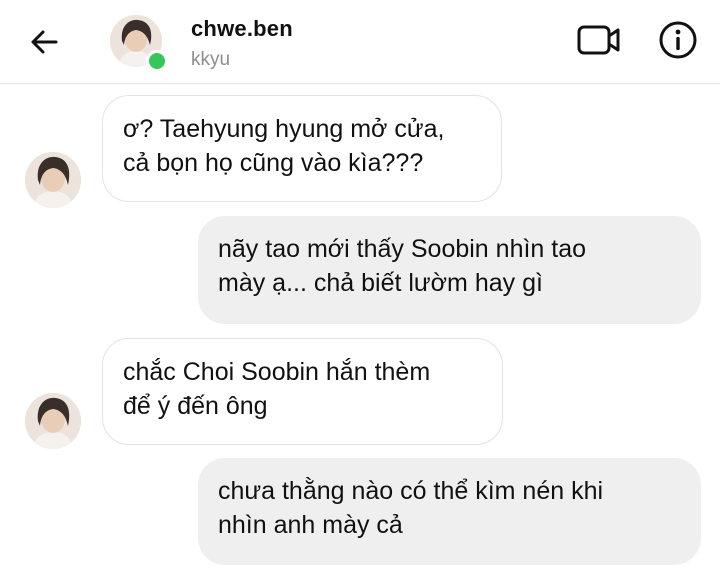 The image size is (720, 572). I want to click on message-bubble-incoming: chắc Choi Soobin hắn thèm để ý đến ông, so click(302, 391).